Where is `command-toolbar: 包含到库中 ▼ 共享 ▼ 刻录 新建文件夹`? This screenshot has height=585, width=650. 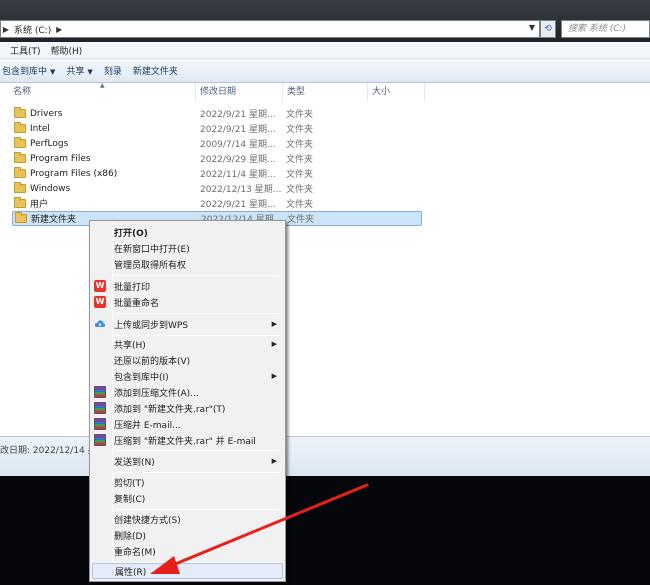 command-toolbar: 包含到库中 ▼ 共享 ▼ 刻录 新建文件夹 is located at coordinates (325, 71).